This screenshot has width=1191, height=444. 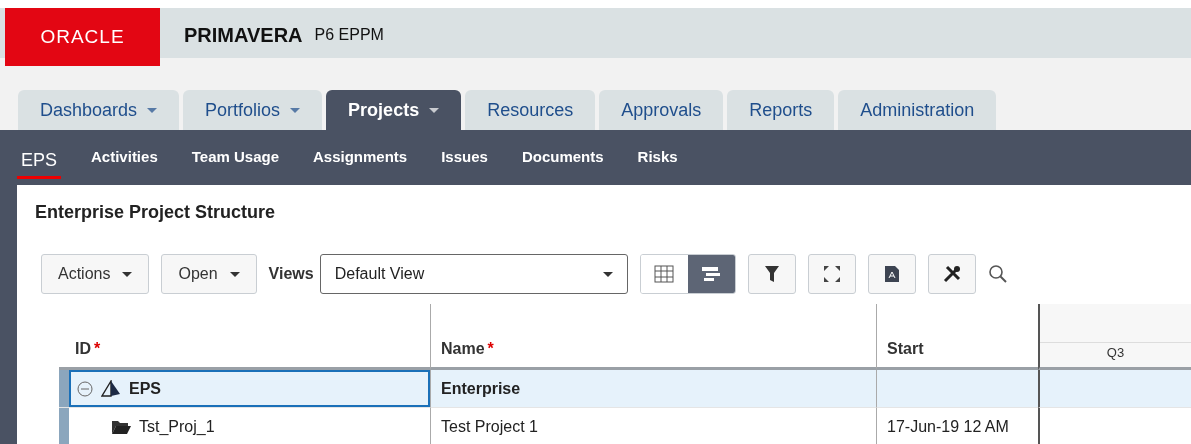 What do you see at coordinates (243, 35) in the screenshot?
I see `product-name: PRIMAVERA` at bounding box center [243, 35].